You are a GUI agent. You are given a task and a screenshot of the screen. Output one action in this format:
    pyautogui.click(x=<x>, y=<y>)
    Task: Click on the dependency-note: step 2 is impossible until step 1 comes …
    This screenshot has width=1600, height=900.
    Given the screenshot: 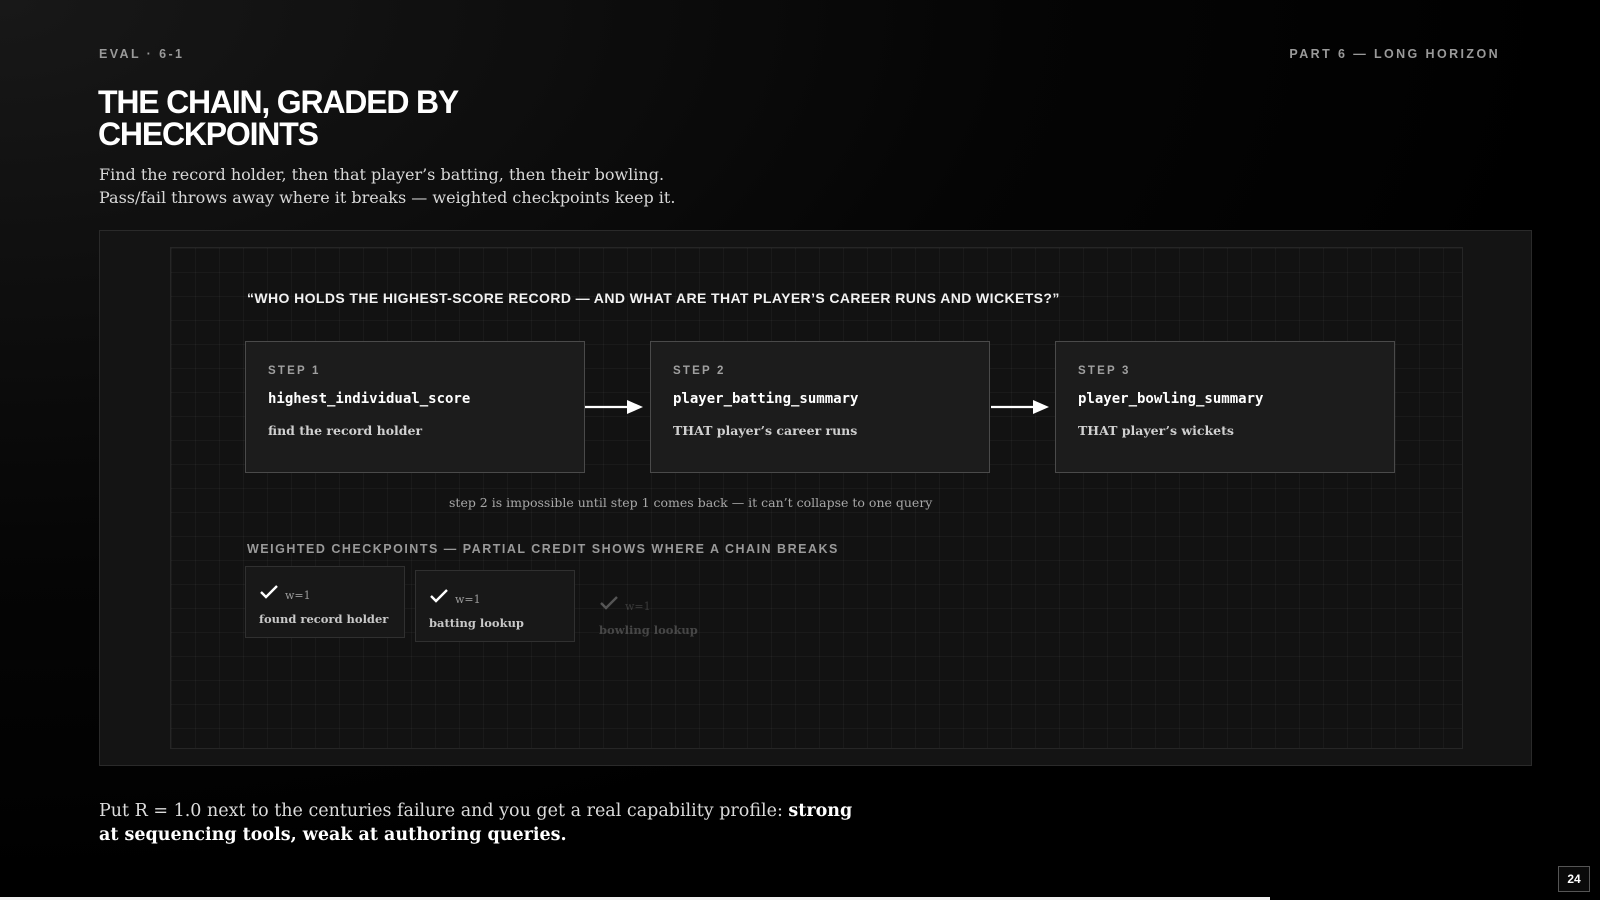 What is the action you would take?
    pyautogui.click(x=691, y=502)
    